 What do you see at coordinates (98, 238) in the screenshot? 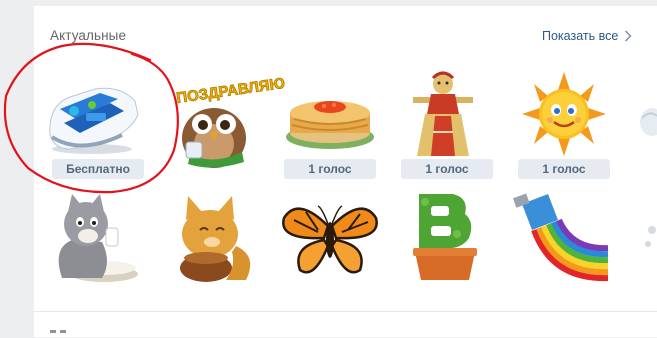
I see `cat-with-milk-image` at bounding box center [98, 238].